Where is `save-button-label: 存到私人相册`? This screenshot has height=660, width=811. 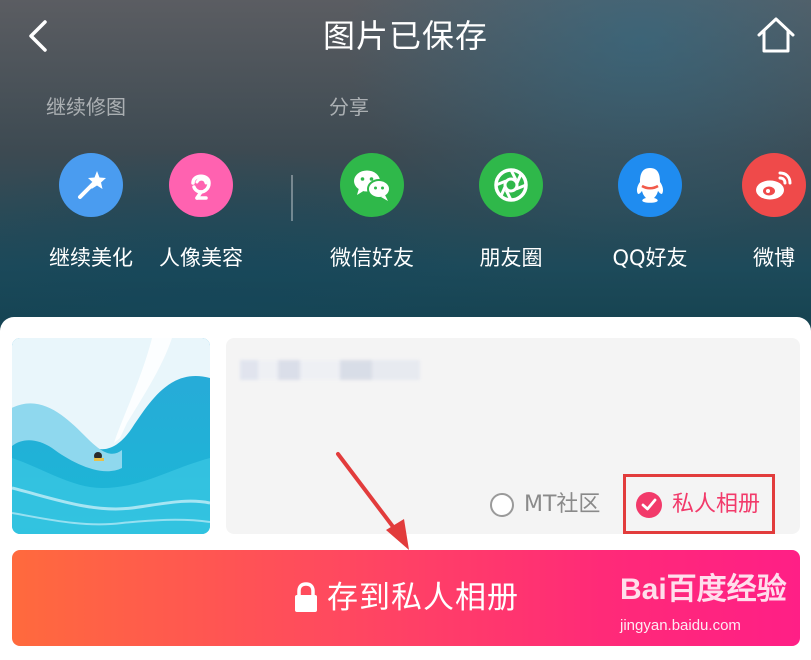 save-button-label: 存到私人相册 is located at coordinates (423, 598).